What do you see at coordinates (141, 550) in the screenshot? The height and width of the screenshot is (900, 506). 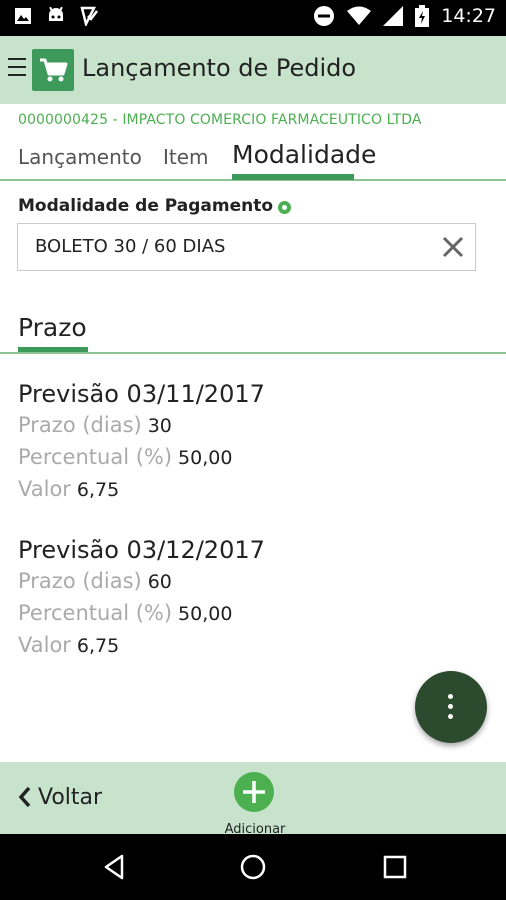 I see `installment-title: Previsão 03/12/2017` at bounding box center [141, 550].